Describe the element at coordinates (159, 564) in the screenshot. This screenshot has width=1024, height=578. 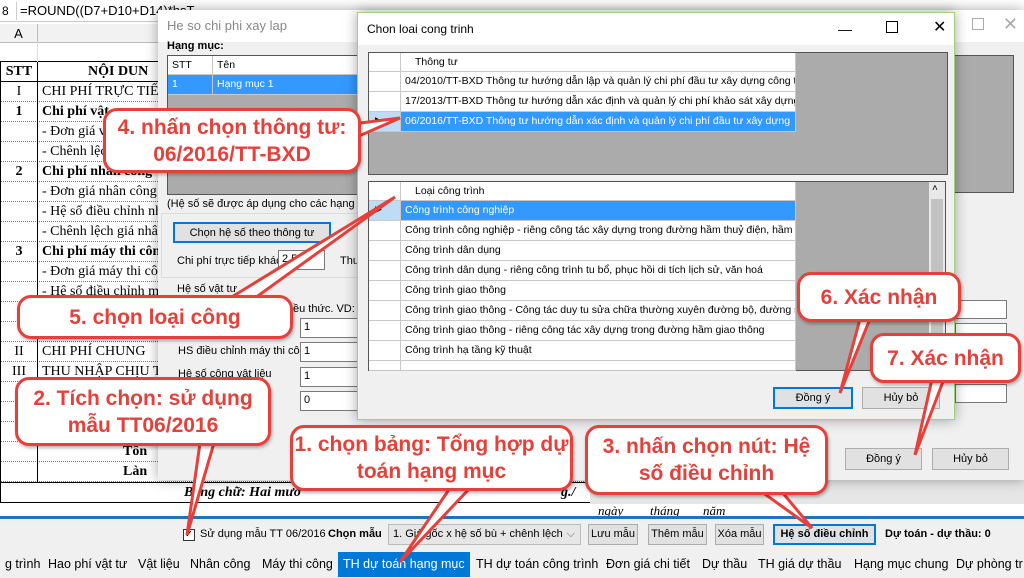
I see `sheet-tab: Vật liệu` at that location.